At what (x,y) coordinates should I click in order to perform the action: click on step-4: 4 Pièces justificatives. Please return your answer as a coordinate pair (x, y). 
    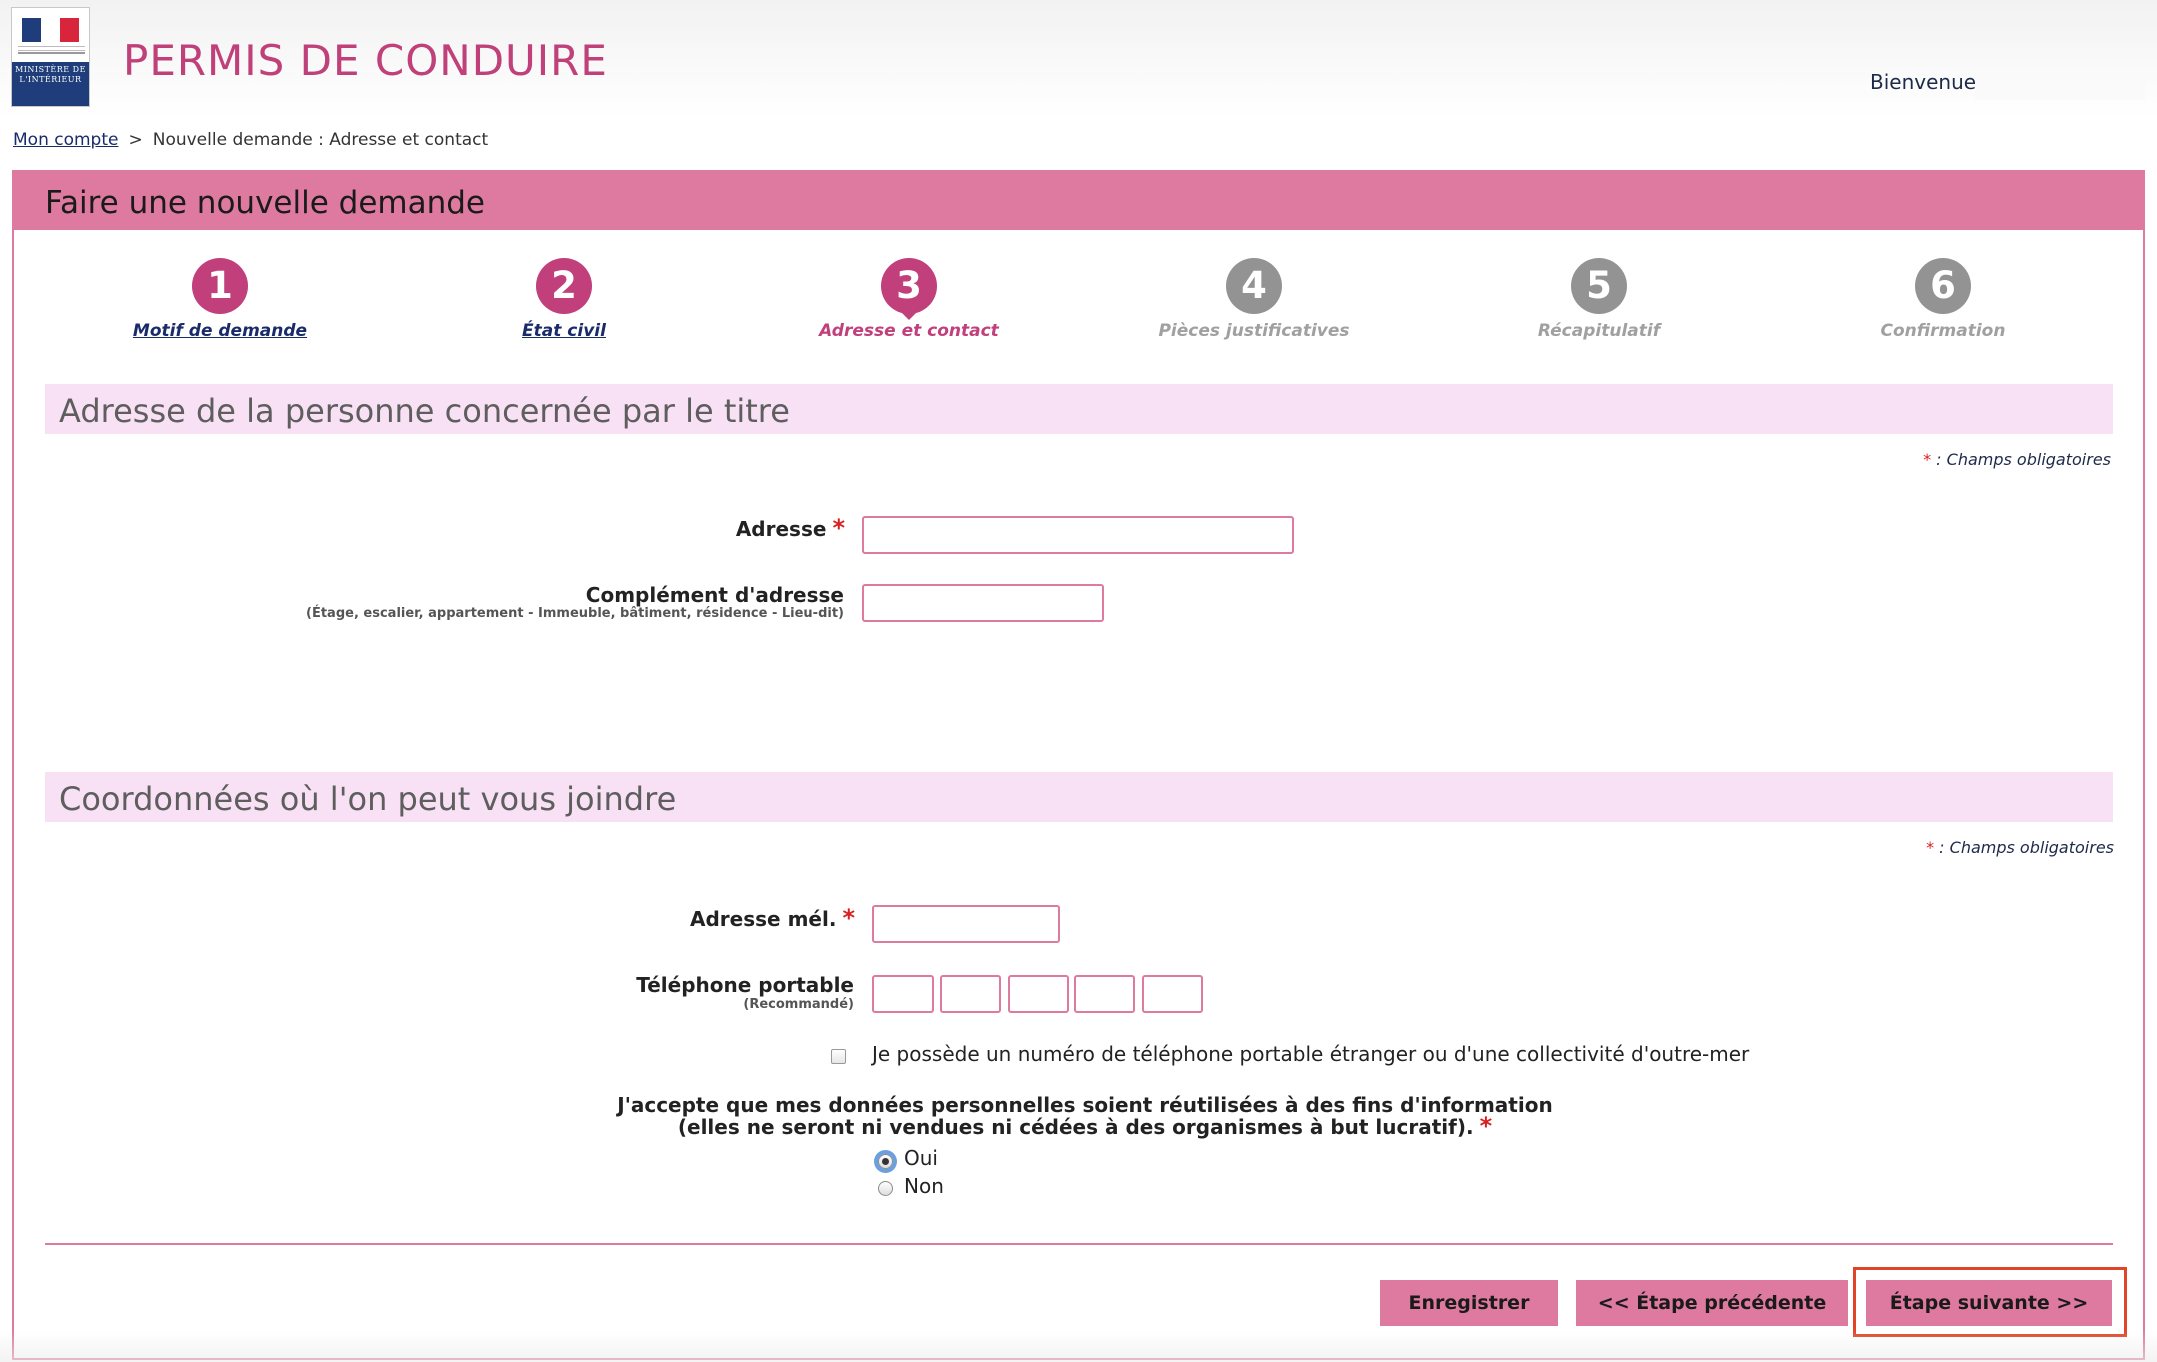
    Looking at the image, I should click on (1254, 299).